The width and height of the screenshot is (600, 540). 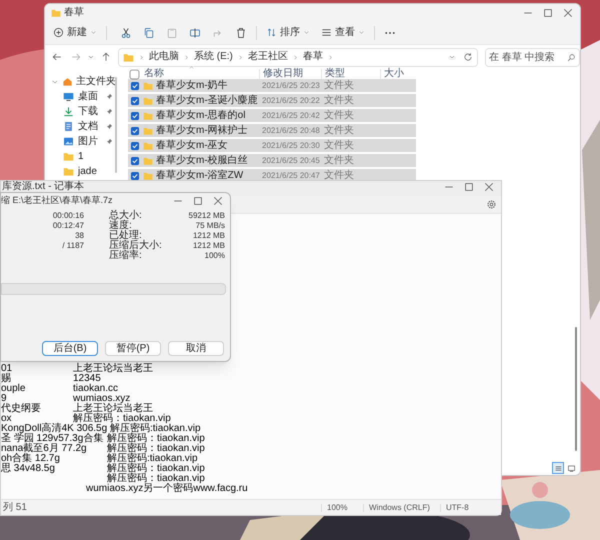 What do you see at coordinates (532, 57) in the screenshot?
I see `search-field: 在 春草 中搜索` at bounding box center [532, 57].